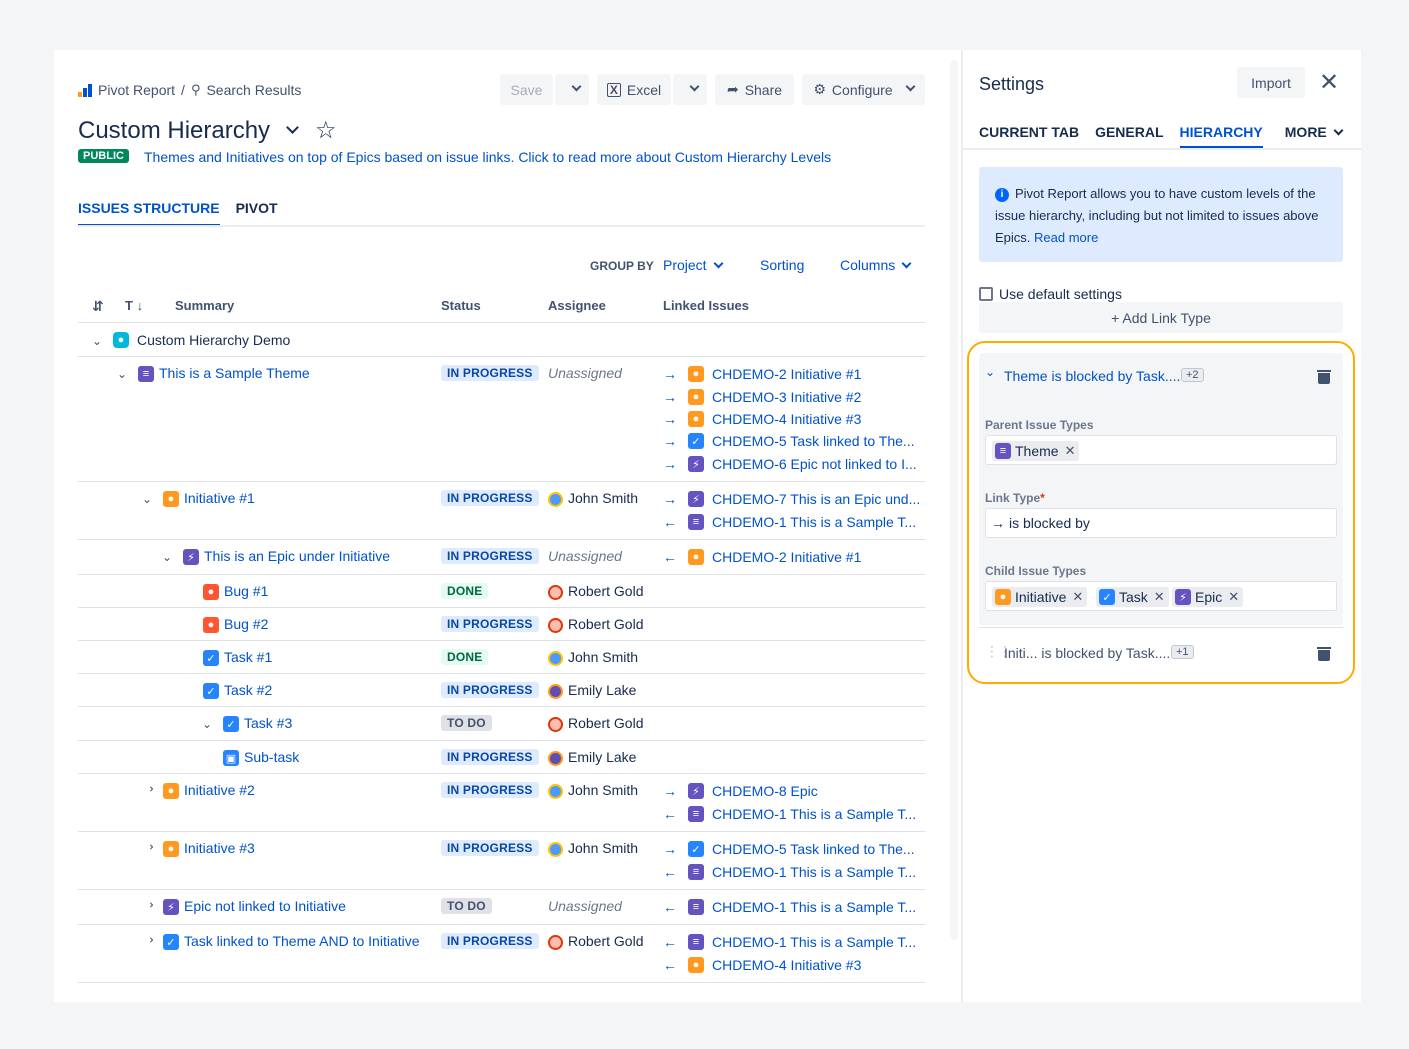  What do you see at coordinates (204, 305) in the screenshot?
I see `header-summary: Summary` at bounding box center [204, 305].